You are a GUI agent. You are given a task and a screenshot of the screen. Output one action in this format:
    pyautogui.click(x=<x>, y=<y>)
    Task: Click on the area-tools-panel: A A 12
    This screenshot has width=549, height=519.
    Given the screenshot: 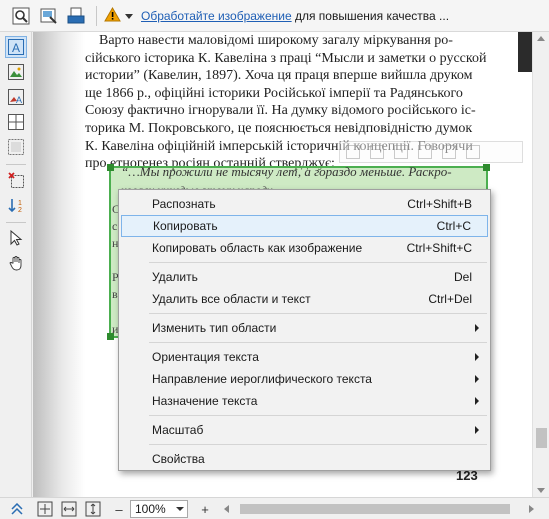 What is the action you would take?
    pyautogui.click(x=16, y=271)
    